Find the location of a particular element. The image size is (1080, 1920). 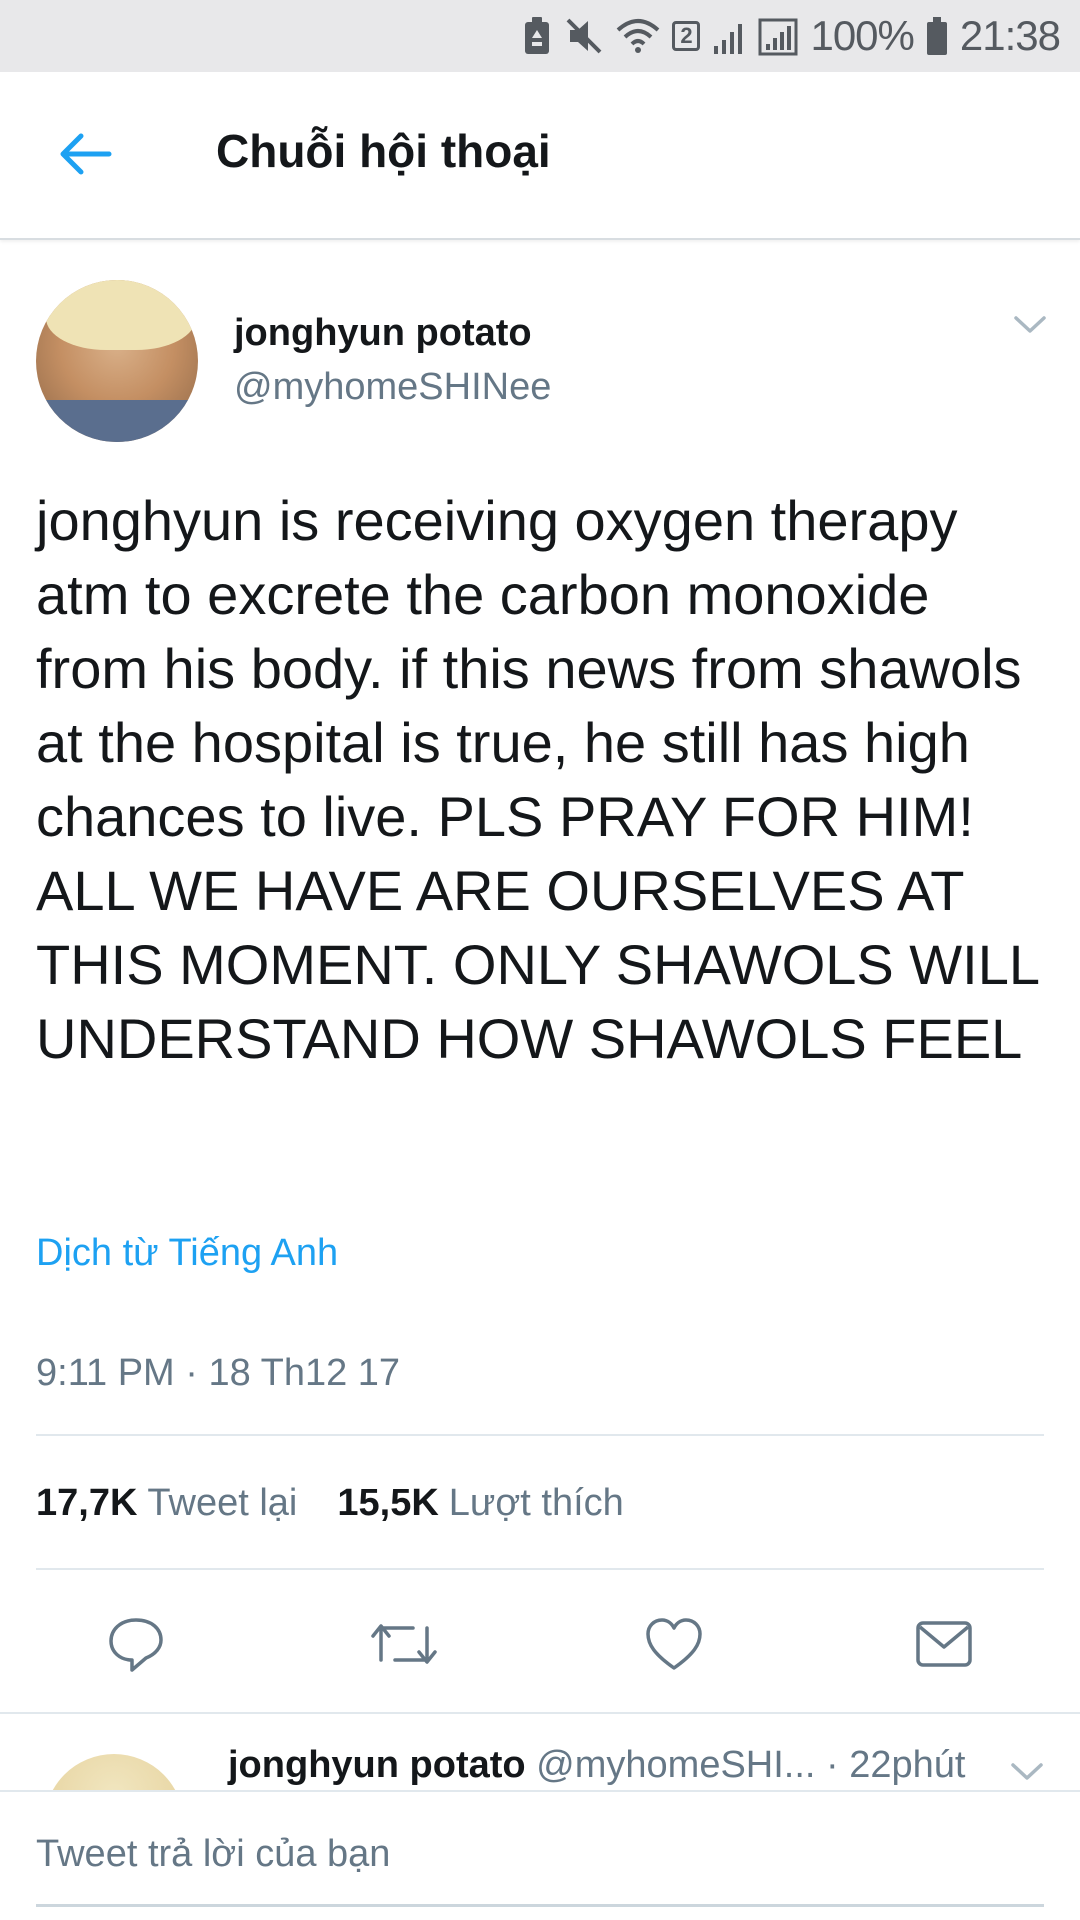

reply-header: jonghyun potato @myhomeSHI... · 22phút is located at coordinates (597, 1765).